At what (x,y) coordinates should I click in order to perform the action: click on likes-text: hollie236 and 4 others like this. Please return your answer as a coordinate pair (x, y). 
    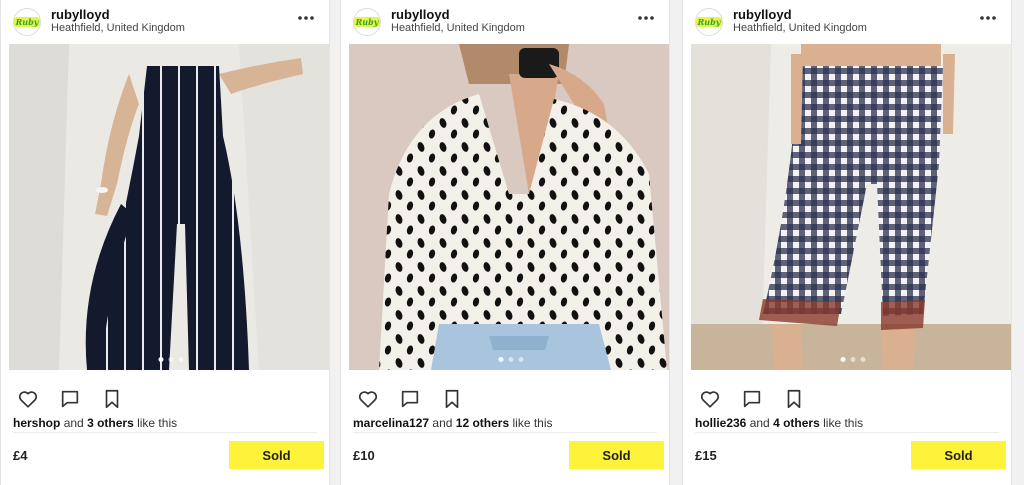
    Looking at the image, I should click on (779, 423).